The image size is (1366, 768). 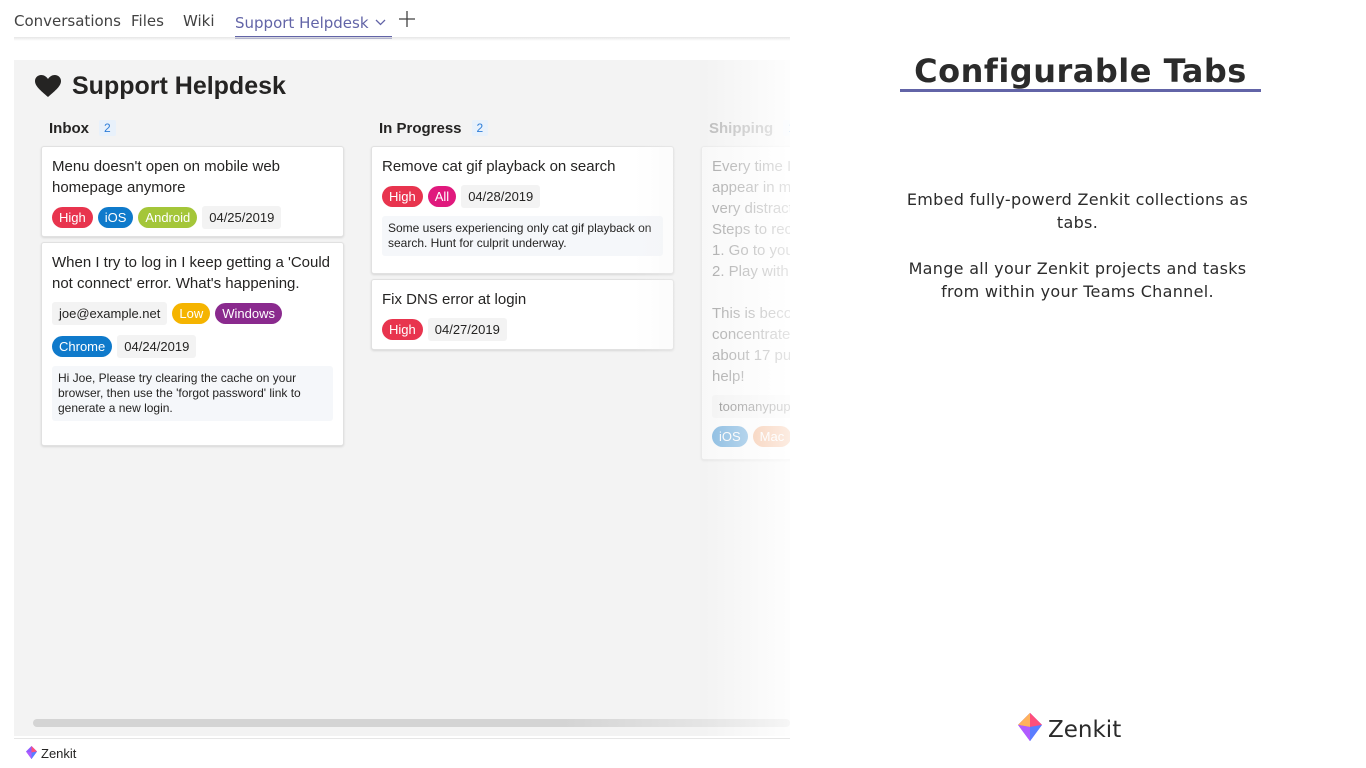 What do you see at coordinates (751, 292) in the screenshot?
I see `card-text-spacer` at bounding box center [751, 292].